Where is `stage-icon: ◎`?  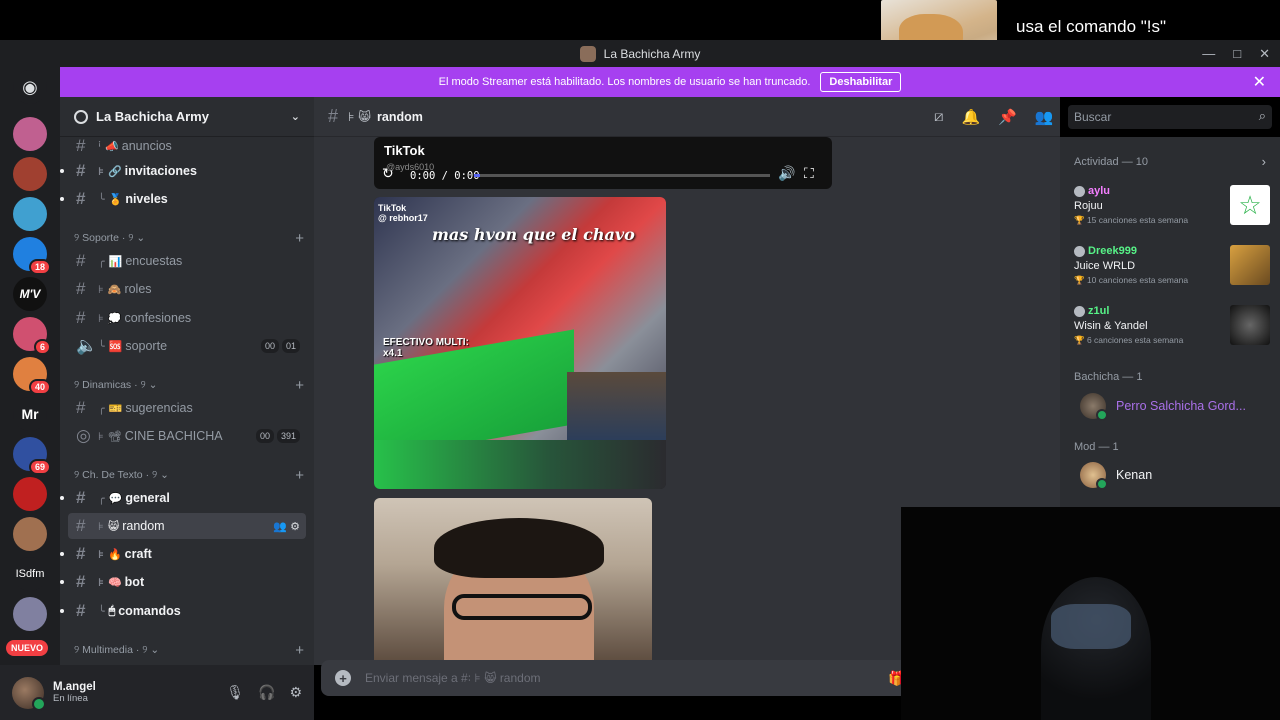 stage-icon: ◎ is located at coordinates (83, 435).